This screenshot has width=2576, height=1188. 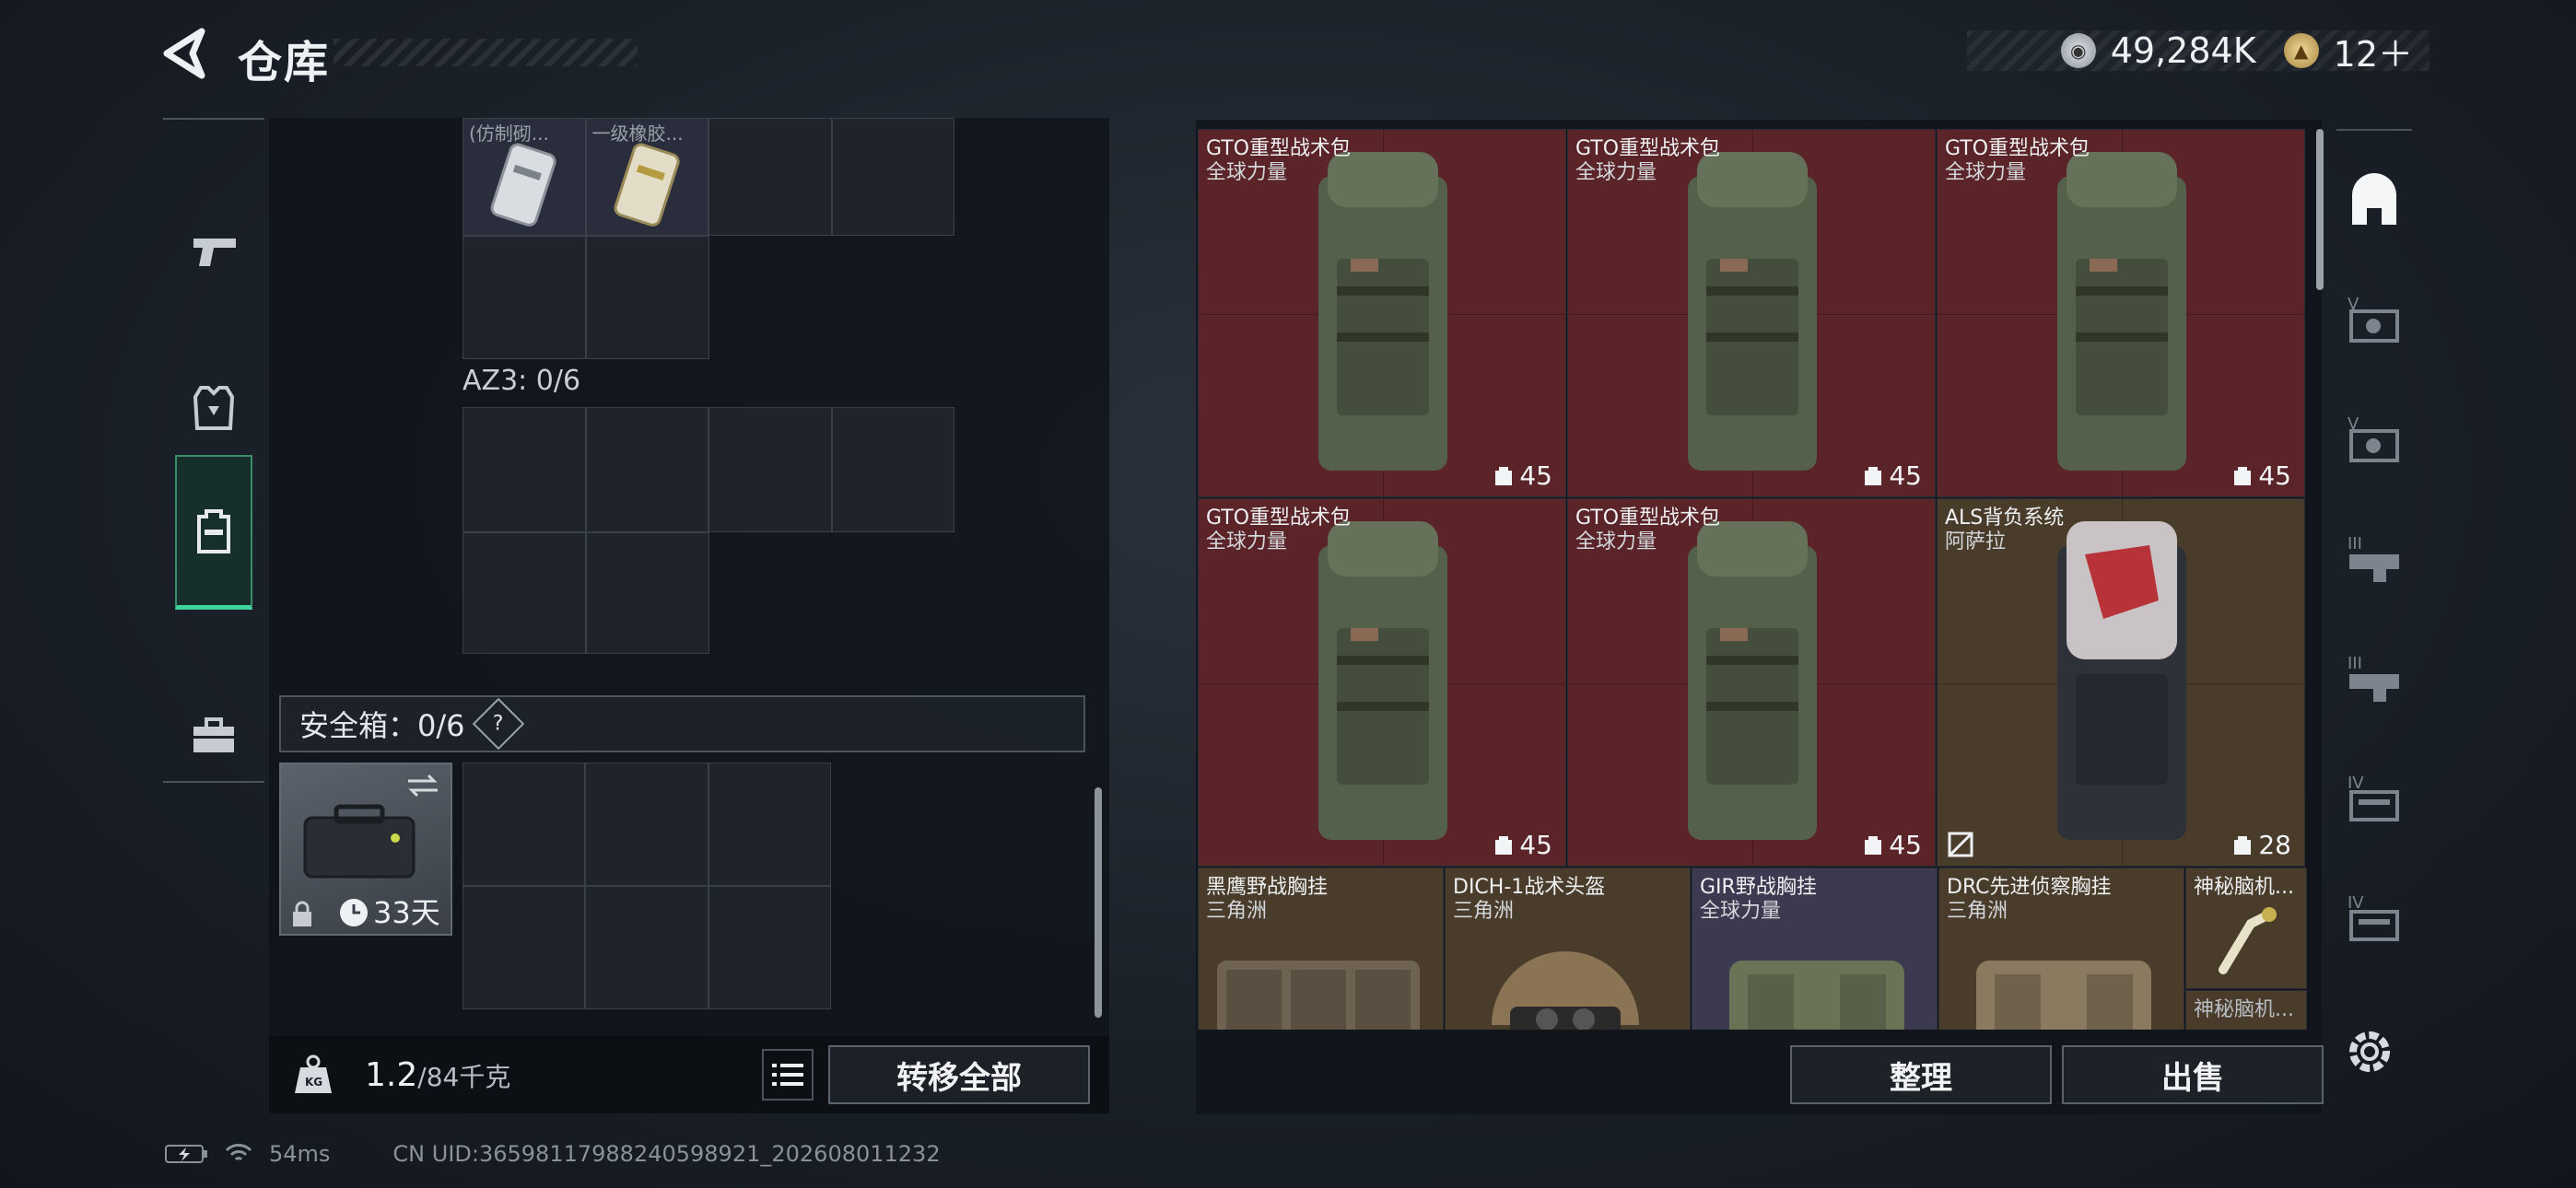 I want to click on gear-icon, so click(x=2369, y=1051).